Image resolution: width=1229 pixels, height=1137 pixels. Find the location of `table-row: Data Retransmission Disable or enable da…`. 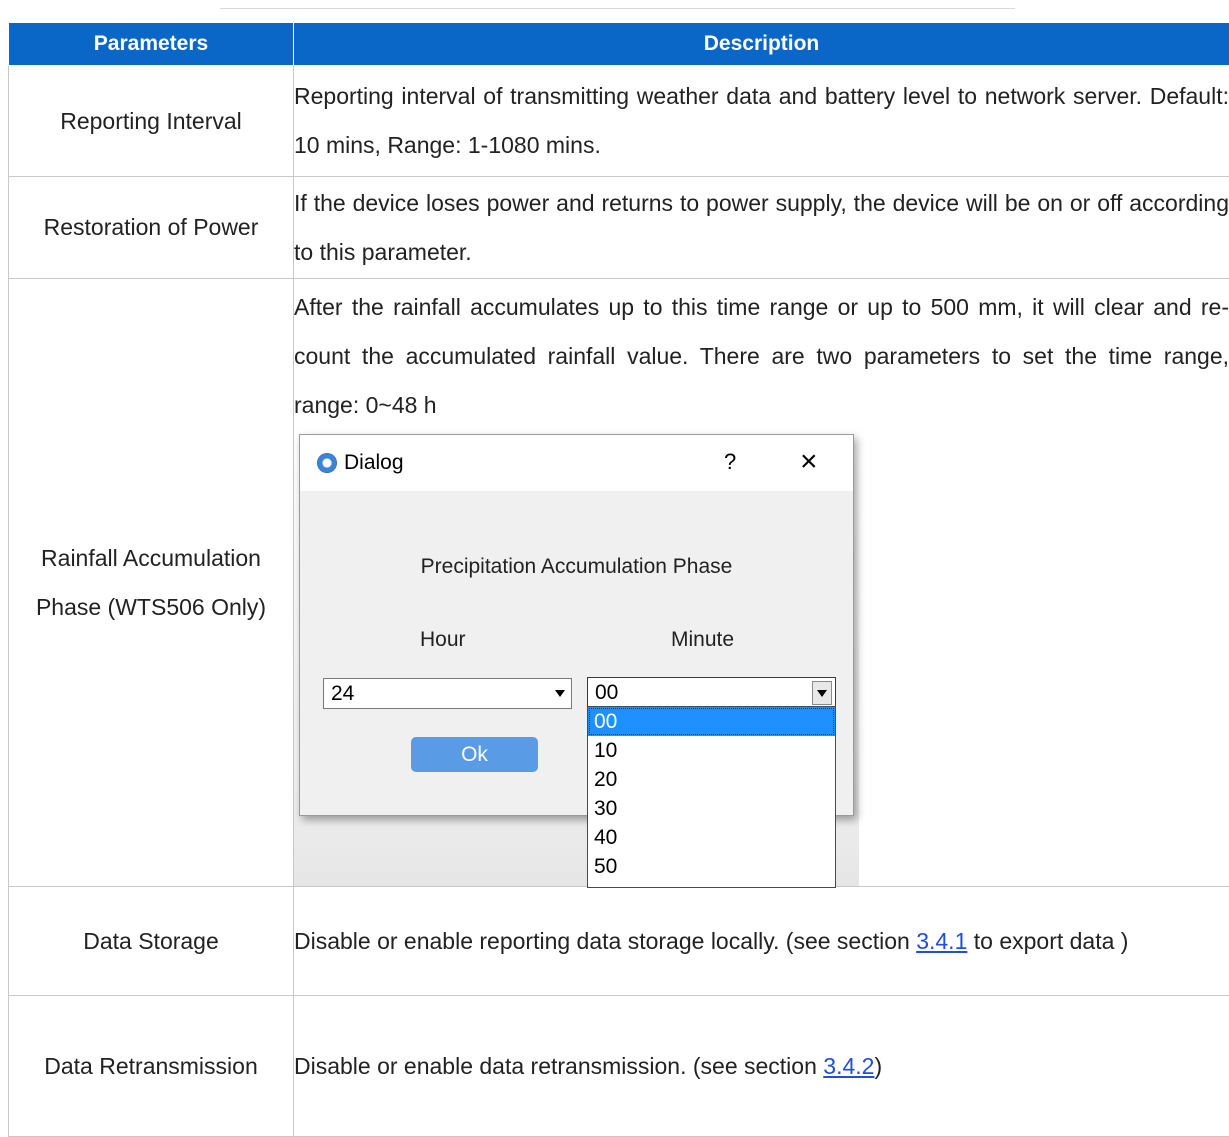

table-row: Data Retransmission Disable or enable da… is located at coordinates (619, 1066).